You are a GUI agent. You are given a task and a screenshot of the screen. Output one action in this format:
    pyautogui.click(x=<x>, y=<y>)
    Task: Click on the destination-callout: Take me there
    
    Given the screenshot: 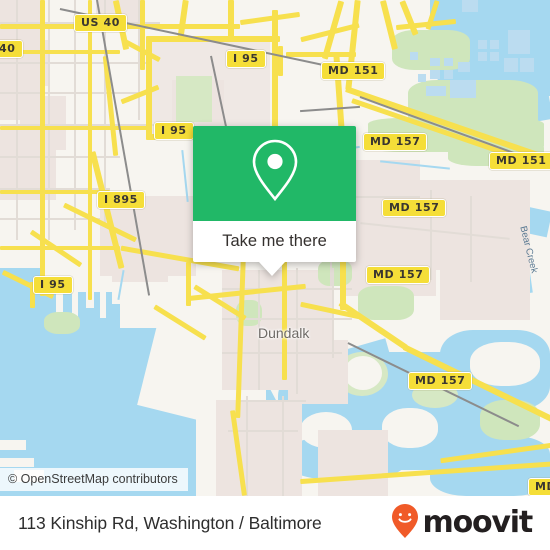 What is the action you would take?
    pyautogui.click(x=274, y=201)
    